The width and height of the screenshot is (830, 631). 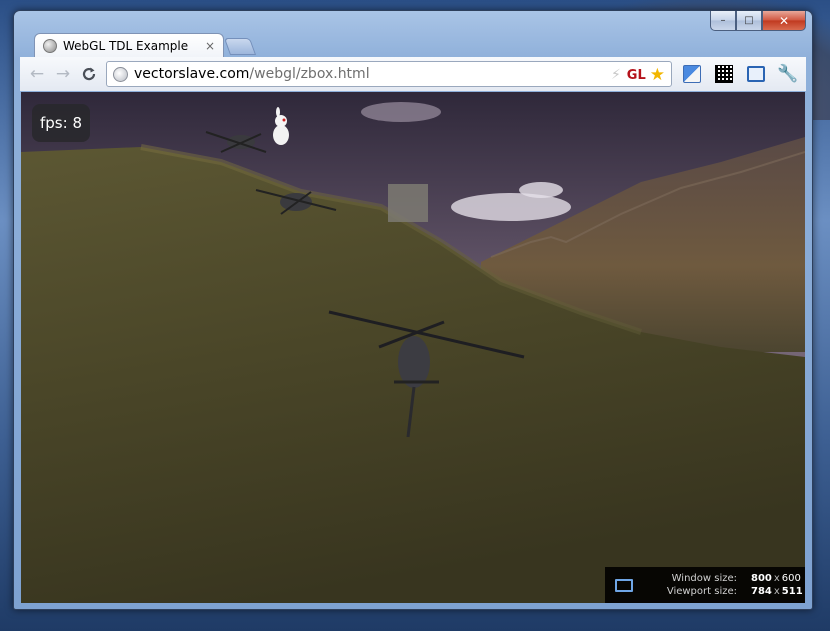 I want to click on tab-title: WebGL TDL Example, so click(x=126, y=45).